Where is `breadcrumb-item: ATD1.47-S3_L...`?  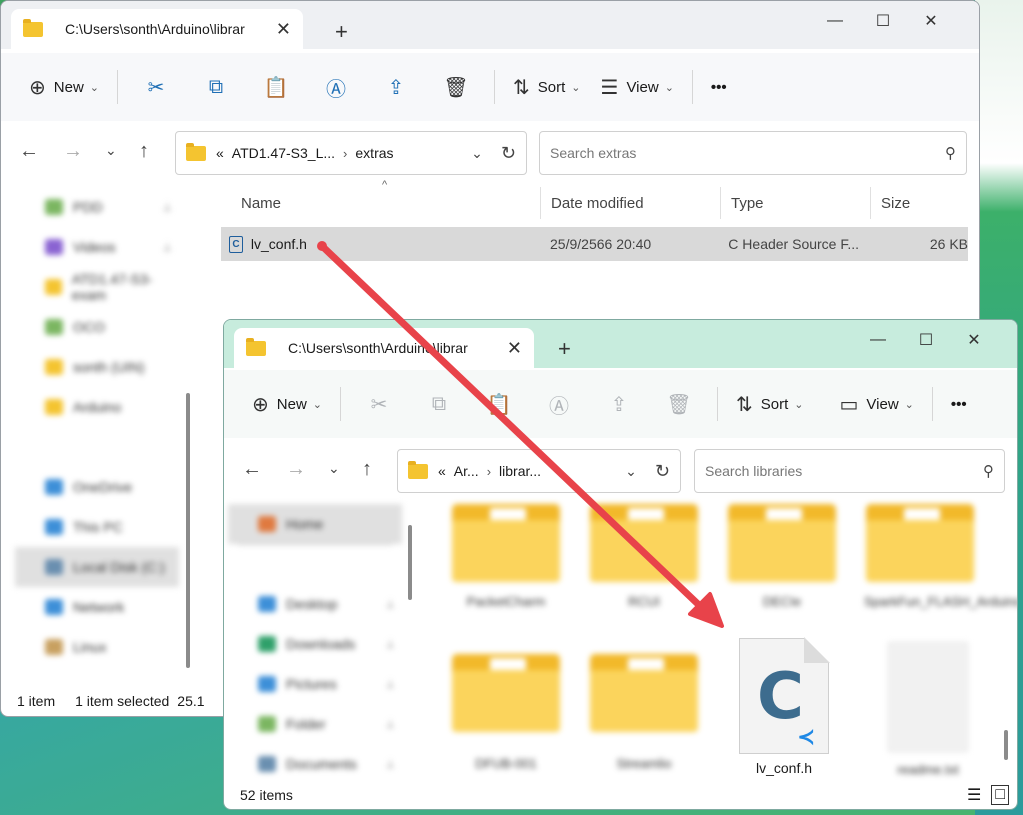
breadcrumb-item: ATD1.47-S3_L... is located at coordinates (283, 153).